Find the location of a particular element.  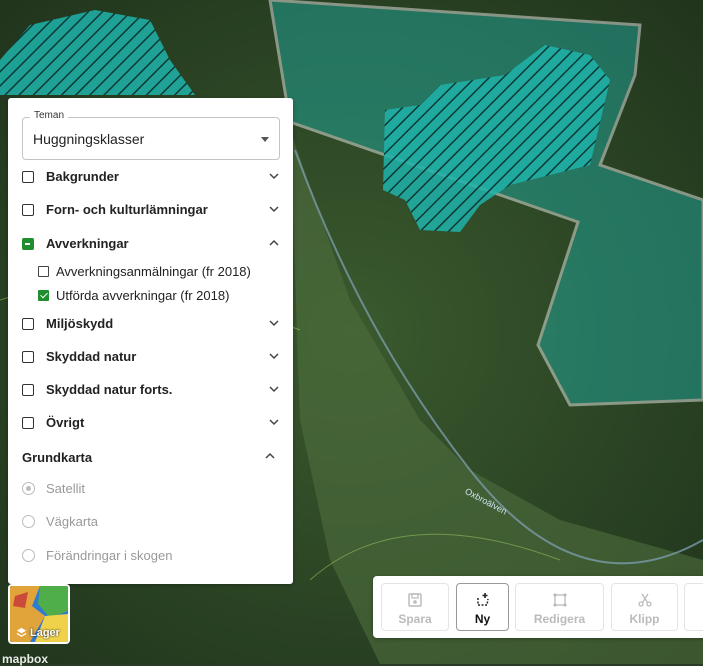

basemap-title: Grundkarta is located at coordinates (57, 457).